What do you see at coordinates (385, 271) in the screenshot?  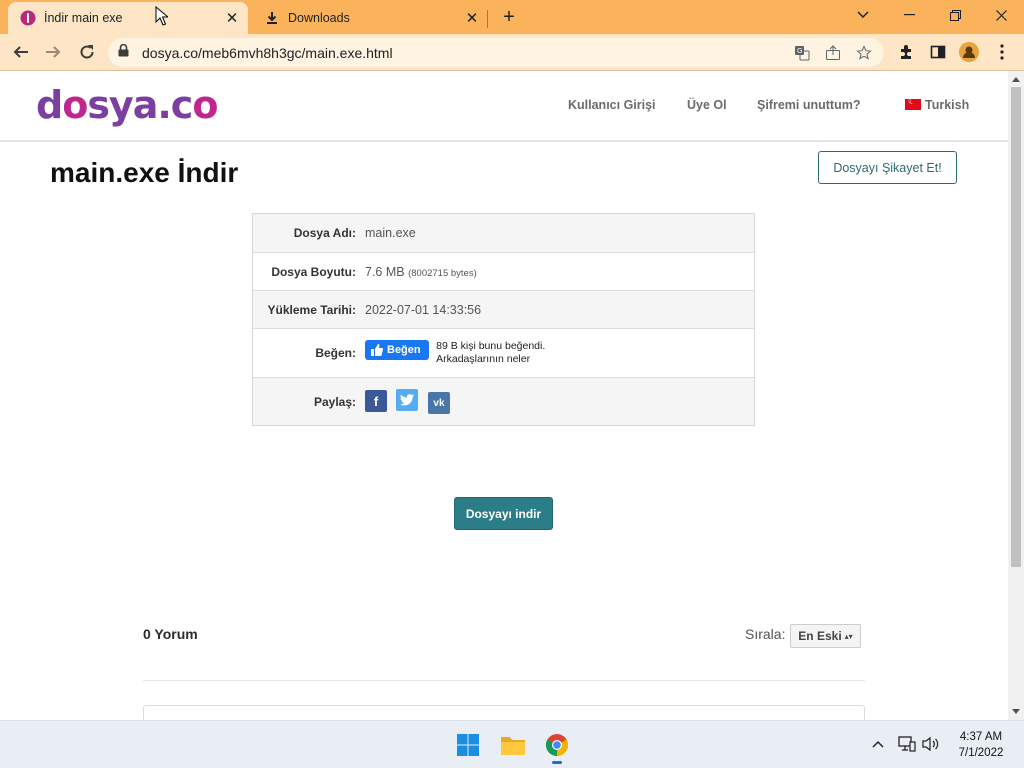 I see `file-size: 7.6 MB` at bounding box center [385, 271].